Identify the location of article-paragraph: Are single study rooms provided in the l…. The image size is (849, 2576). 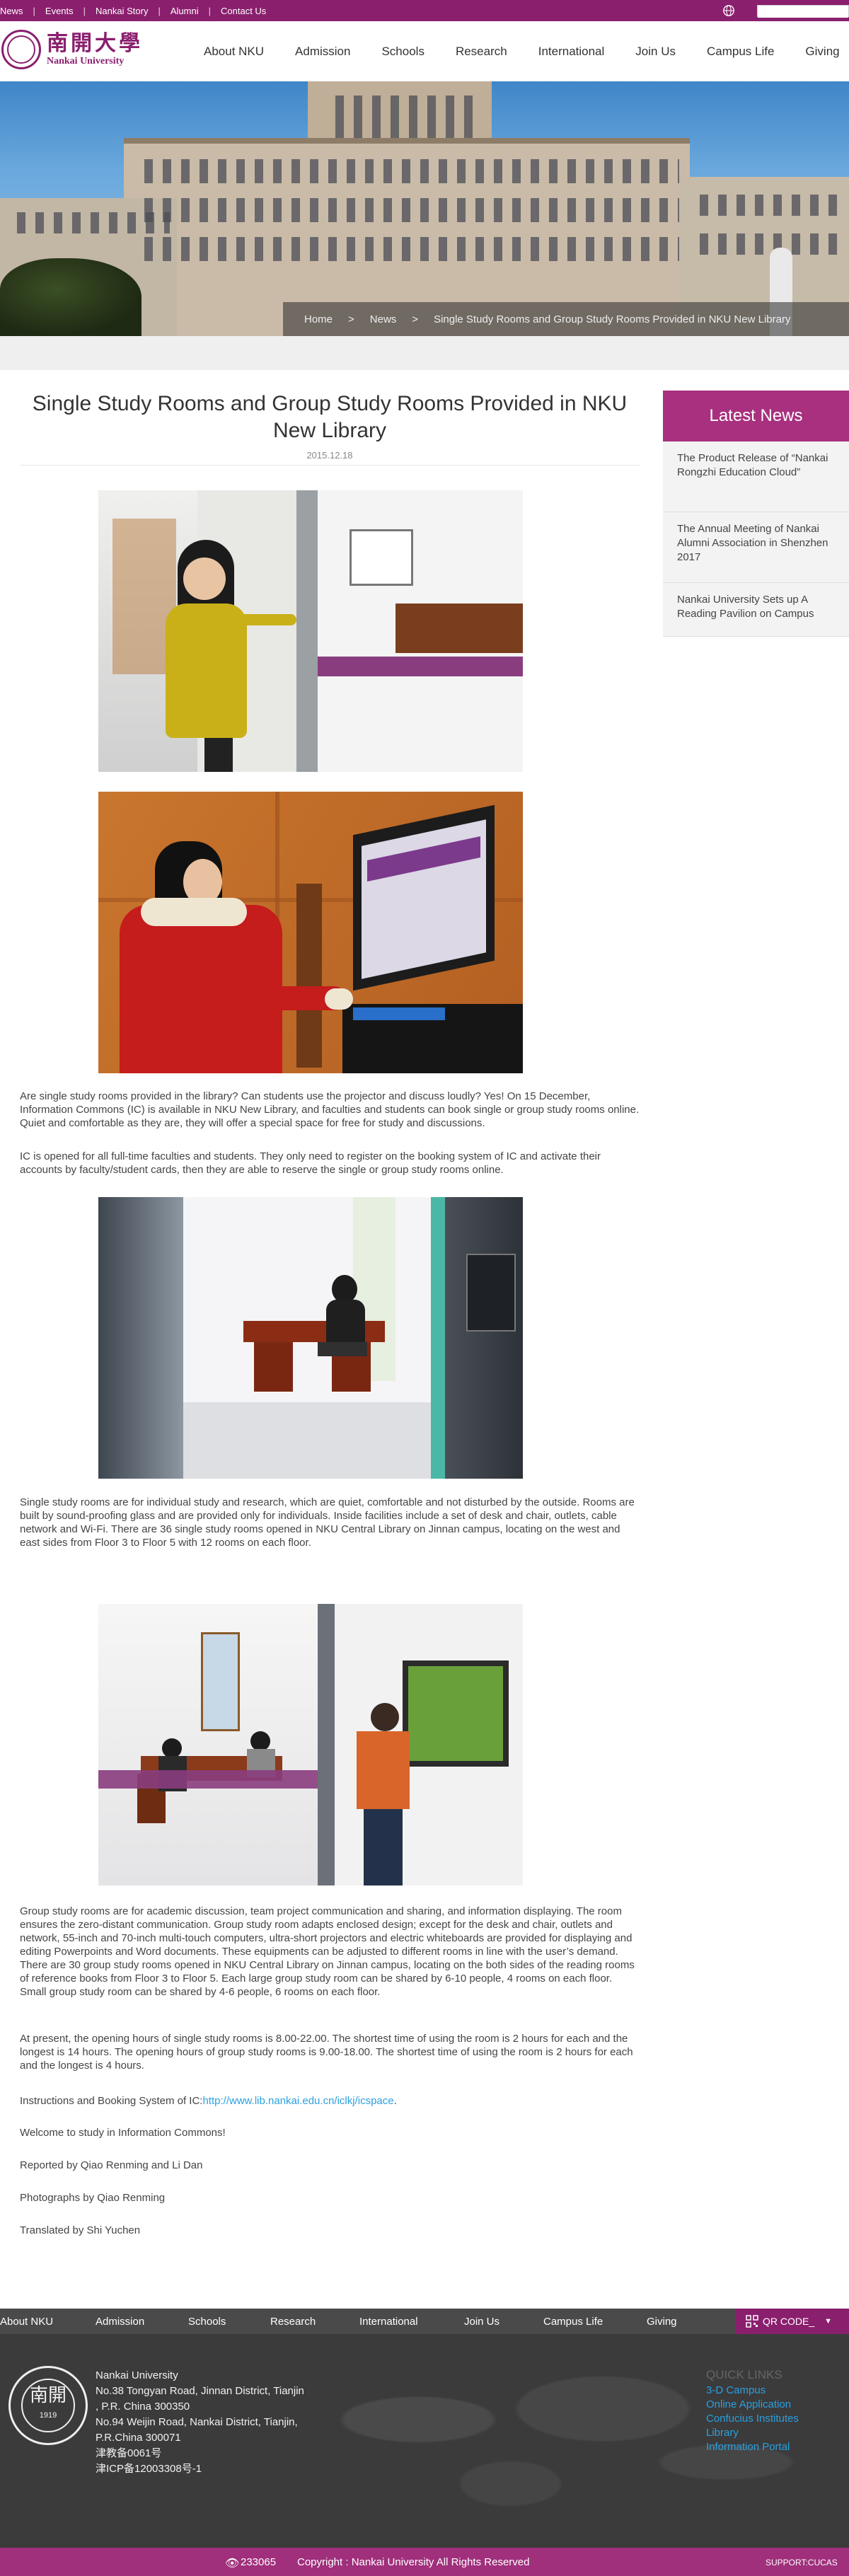
(330, 1109).